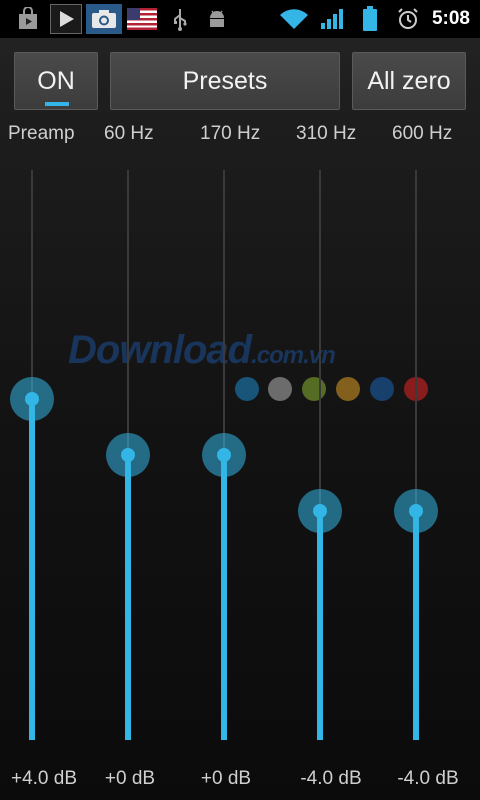  What do you see at coordinates (293, 355) in the screenshot?
I see `watermark-domain-text: .com.vn` at bounding box center [293, 355].